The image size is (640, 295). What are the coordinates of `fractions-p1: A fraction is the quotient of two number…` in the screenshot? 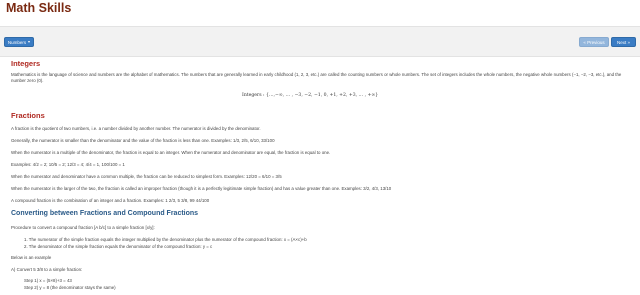 It's located at (136, 128).